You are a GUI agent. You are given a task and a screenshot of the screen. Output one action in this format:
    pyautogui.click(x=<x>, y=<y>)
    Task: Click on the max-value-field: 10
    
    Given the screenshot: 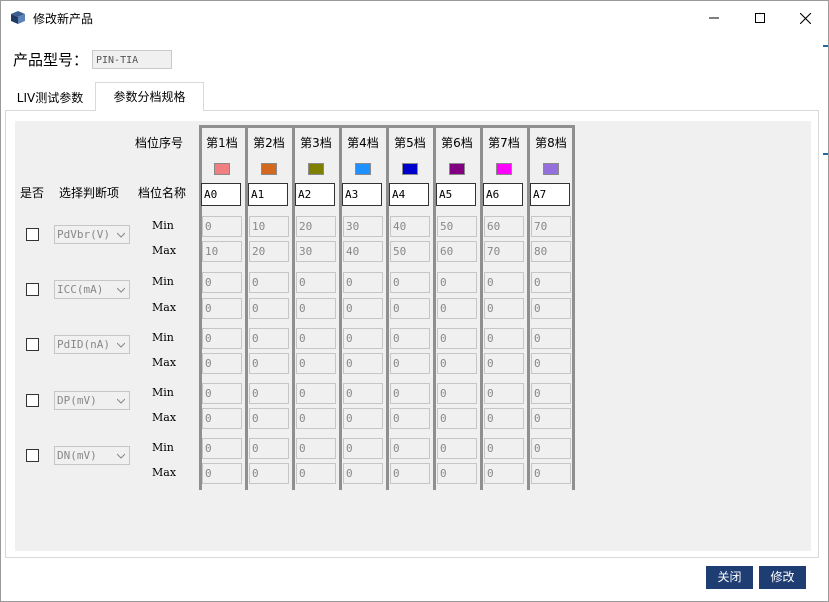 What is the action you would take?
    pyautogui.click(x=222, y=251)
    